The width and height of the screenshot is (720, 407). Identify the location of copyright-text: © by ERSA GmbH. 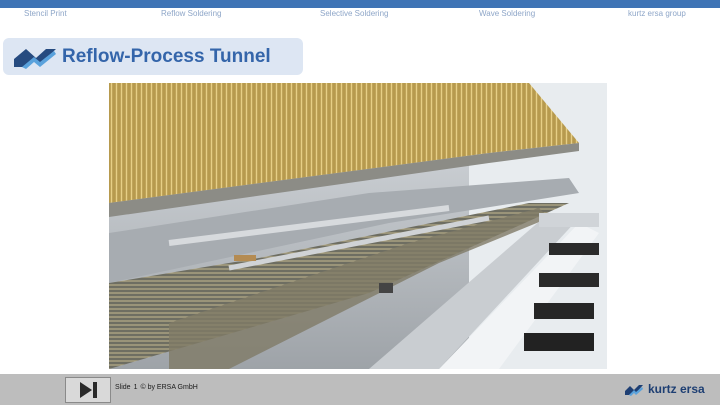
(169, 387).